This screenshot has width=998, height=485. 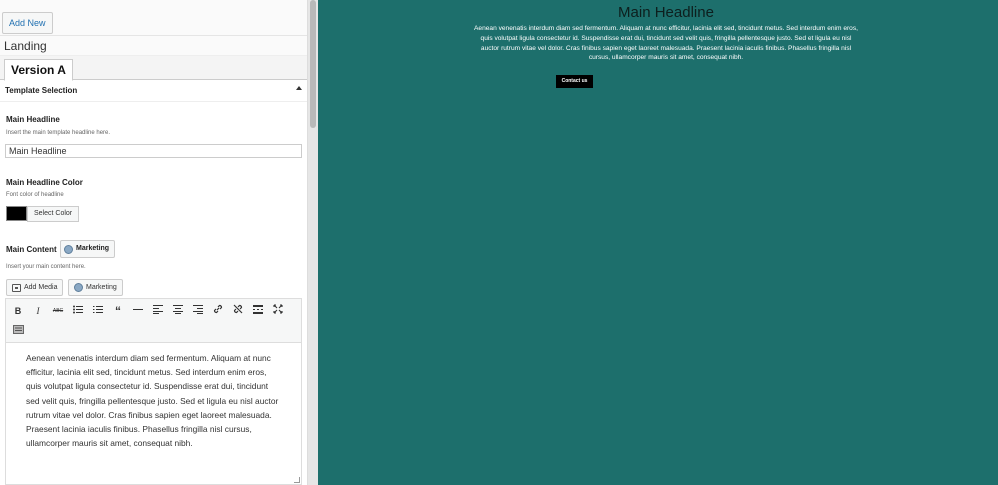 What do you see at coordinates (313, 64) in the screenshot?
I see `sidebar-scrollbar-thumb` at bounding box center [313, 64].